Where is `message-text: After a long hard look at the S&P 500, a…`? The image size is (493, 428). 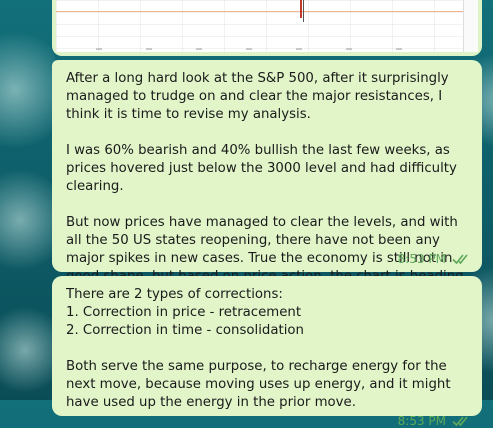 message-text: After a long hard look at the S&P 500, a… is located at coordinates (259, 96).